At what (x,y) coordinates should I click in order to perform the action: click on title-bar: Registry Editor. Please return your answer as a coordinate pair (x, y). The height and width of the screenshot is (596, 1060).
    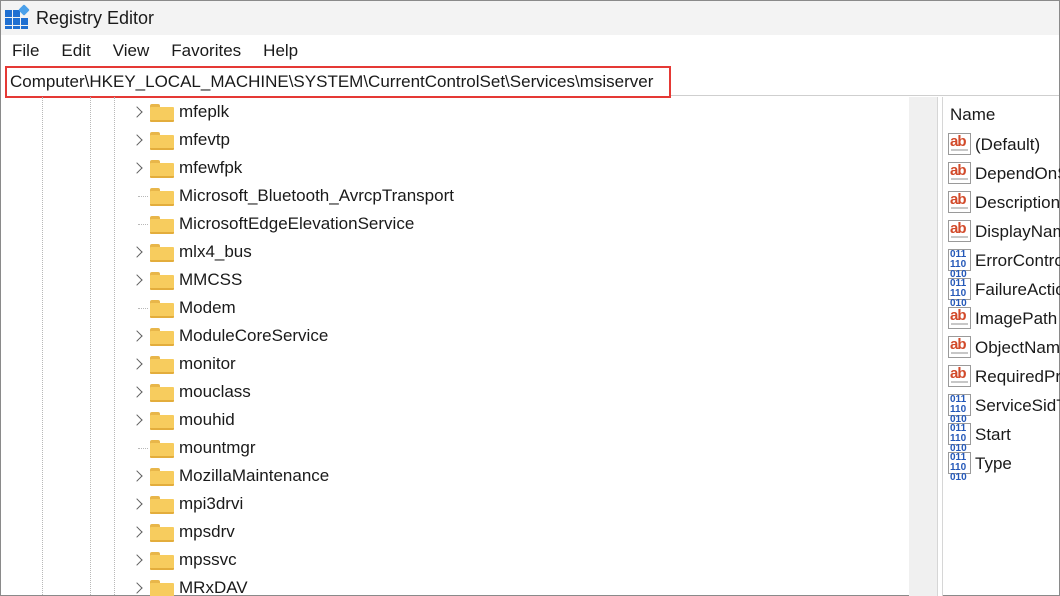
    Looking at the image, I should click on (530, 18).